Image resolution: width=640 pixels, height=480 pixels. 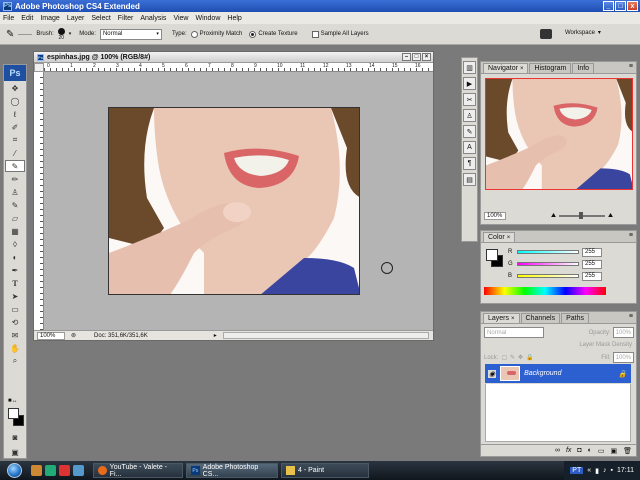 What do you see at coordinates (325, 470) in the screenshot?
I see `taskbar-item-paint: 4 - Paint` at bounding box center [325, 470].